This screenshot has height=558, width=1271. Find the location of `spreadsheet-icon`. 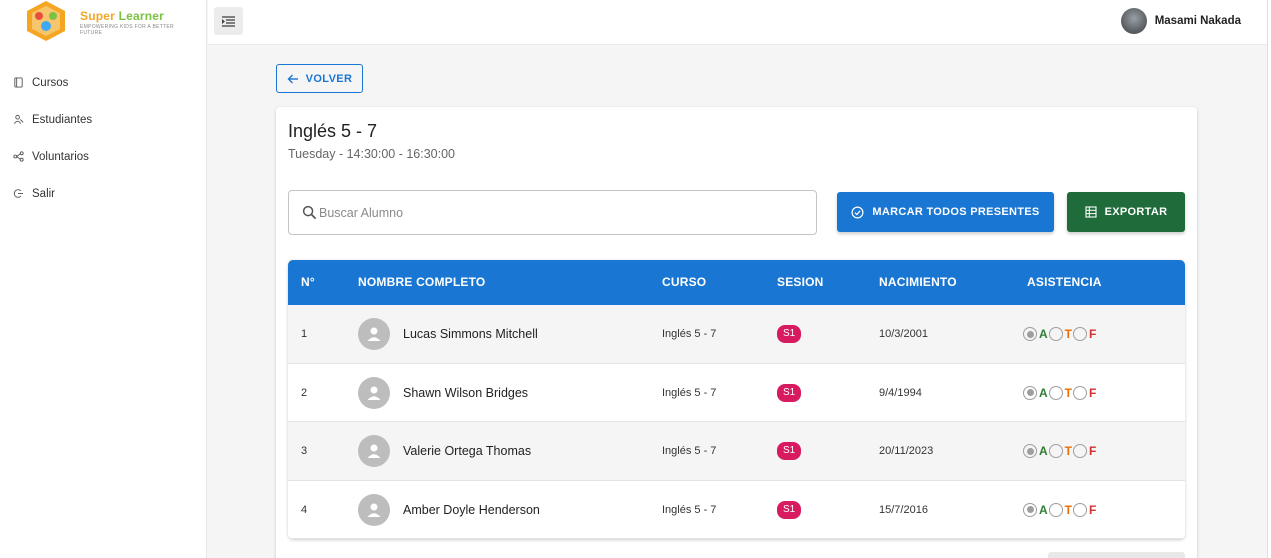

spreadsheet-icon is located at coordinates (1091, 212).